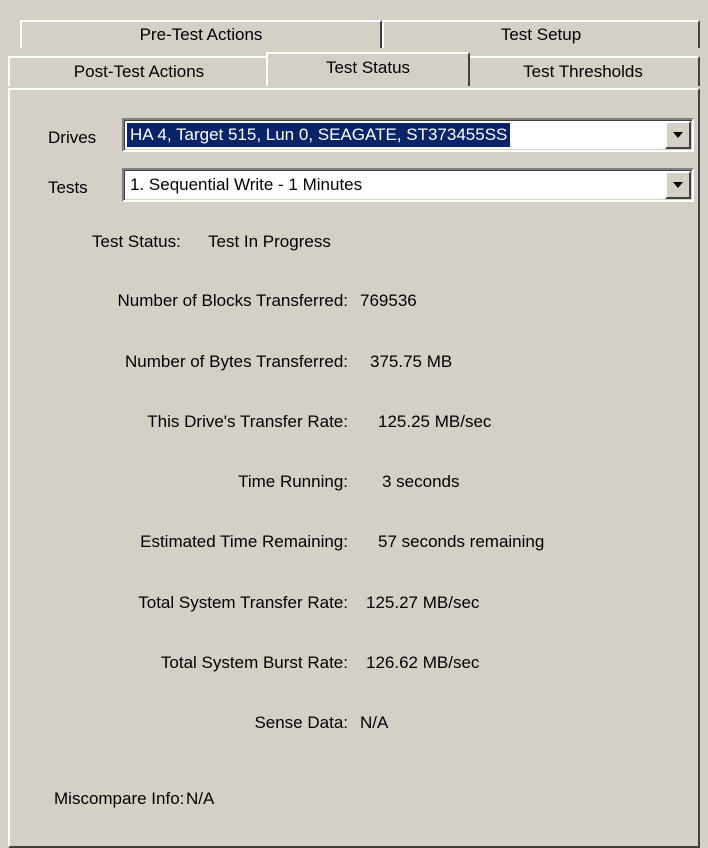 This screenshot has height=848, width=708. What do you see at coordinates (244, 541) in the screenshot?
I see `estimated-time-remaining-label: Estimated Time Remaining:` at bounding box center [244, 541].